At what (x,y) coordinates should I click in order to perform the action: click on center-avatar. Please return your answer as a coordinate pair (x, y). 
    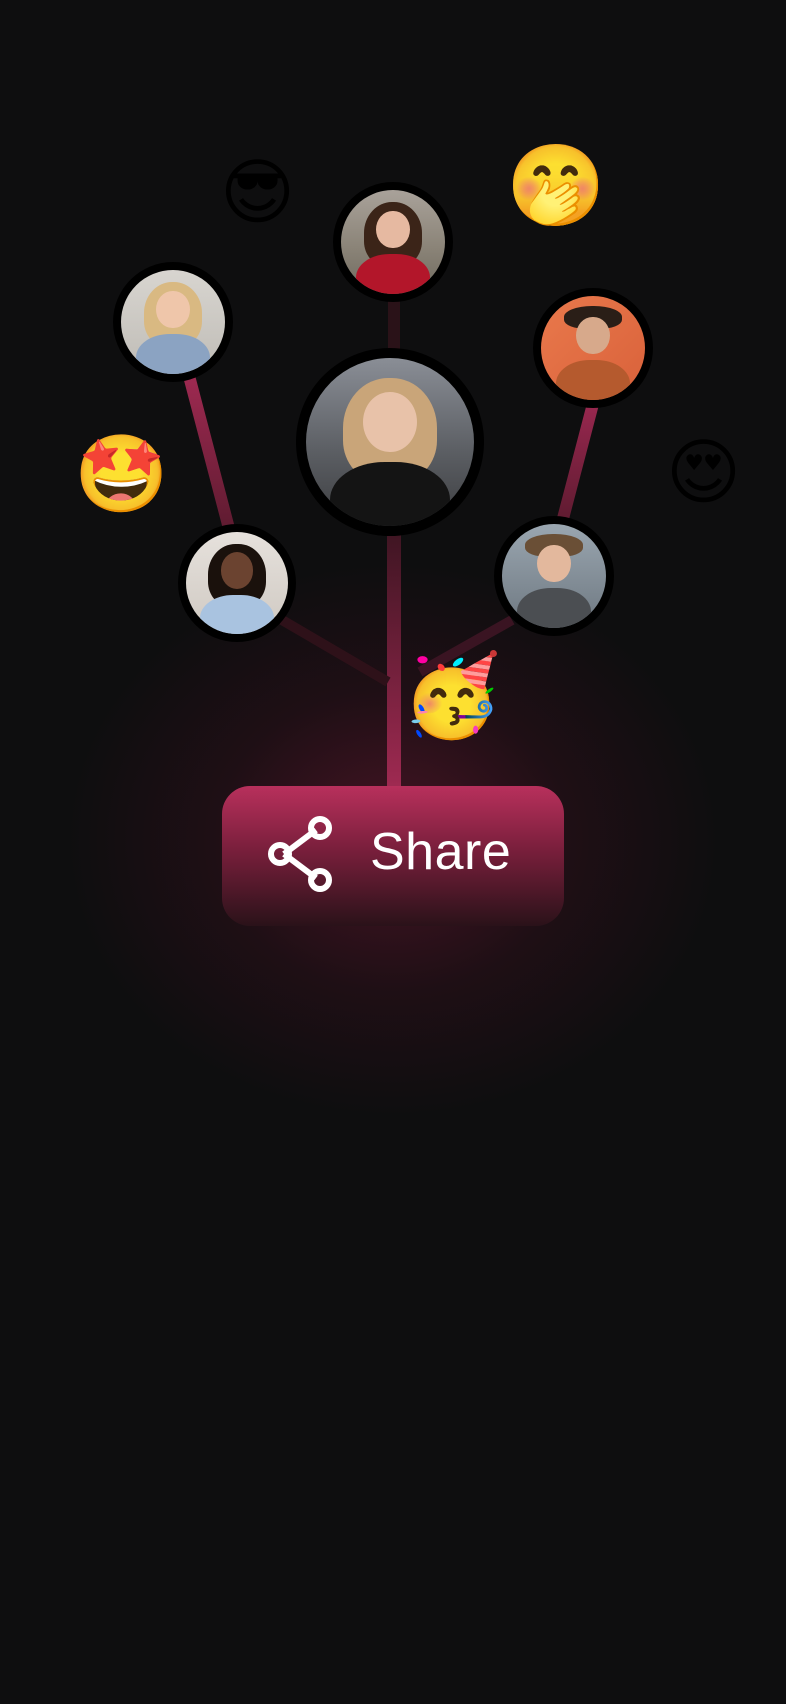
    Looking at the image, I should click on (390, 442).